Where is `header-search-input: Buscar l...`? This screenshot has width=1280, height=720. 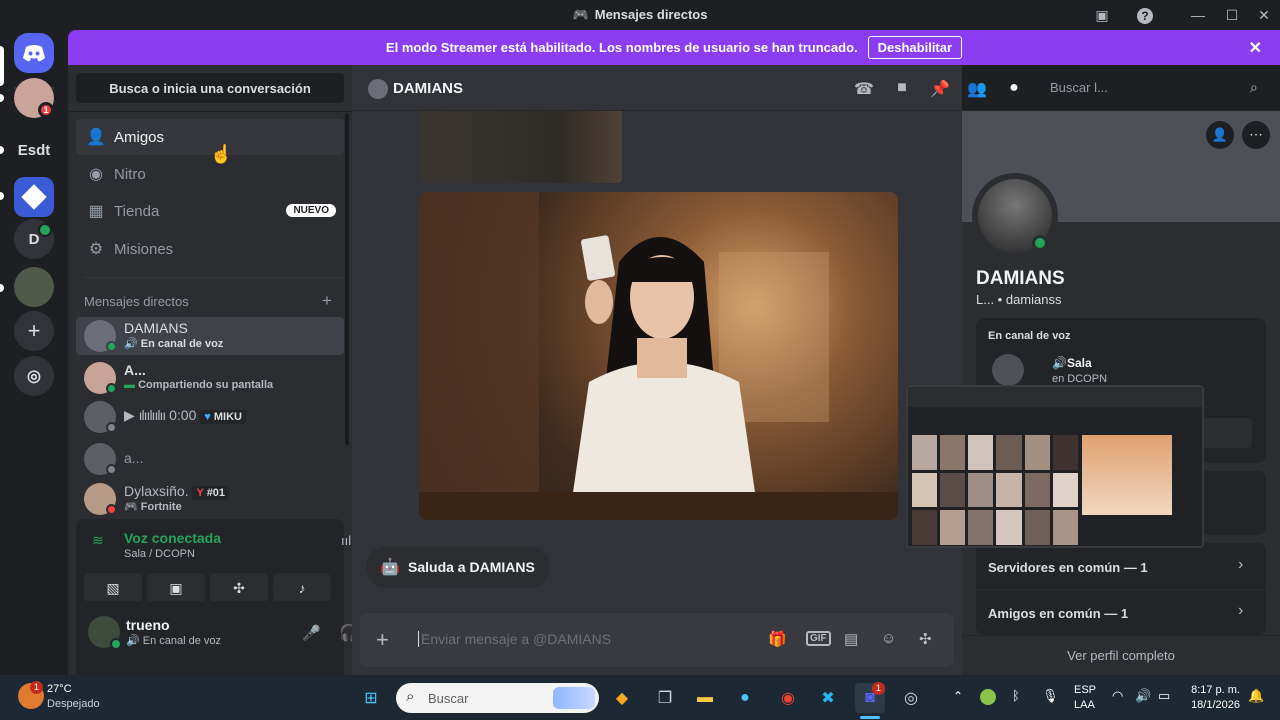 header-search-input: Buscar l... is located at coordinates (1160, 88).